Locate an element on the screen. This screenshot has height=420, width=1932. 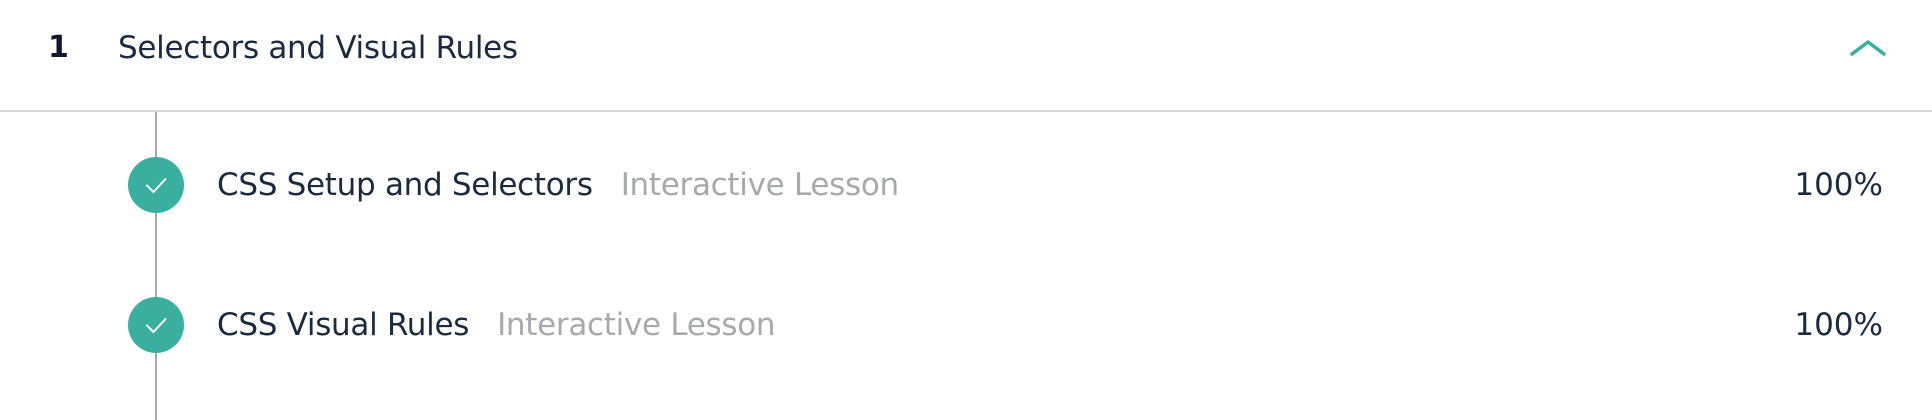
lesson-title: CSS Visual Rules is located at coordinates (343, 325).